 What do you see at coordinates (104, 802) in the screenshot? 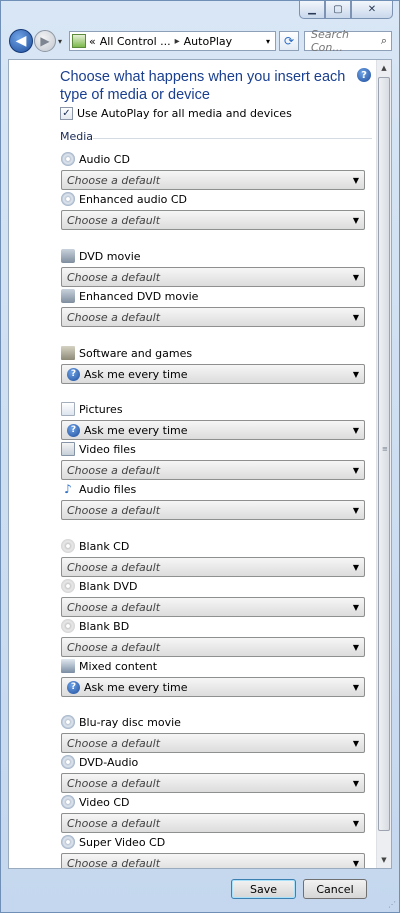
I see `media-item-label: Video CD` at bounding box center [104, 802].